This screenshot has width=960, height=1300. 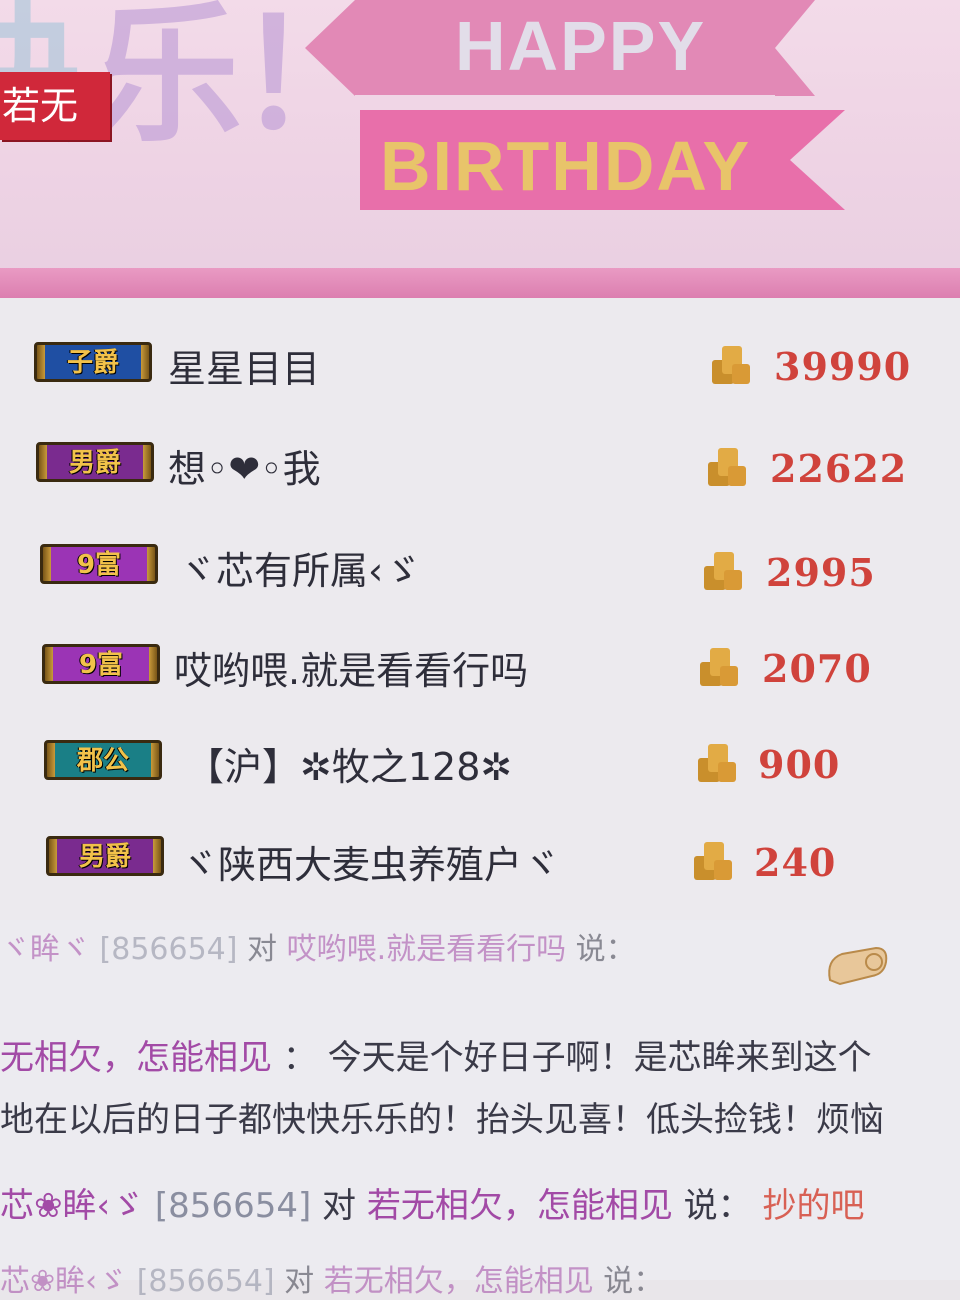 I want to click on chat-message: 芯❀眸‹ゞ [856654] 对 若无相欠，怎能相见 说：, so click(x=331, y=1278).